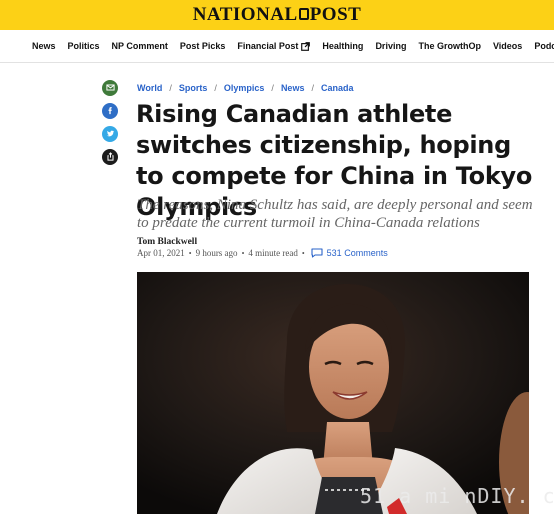  I want to click on facebook-icon, so click(110, 111).